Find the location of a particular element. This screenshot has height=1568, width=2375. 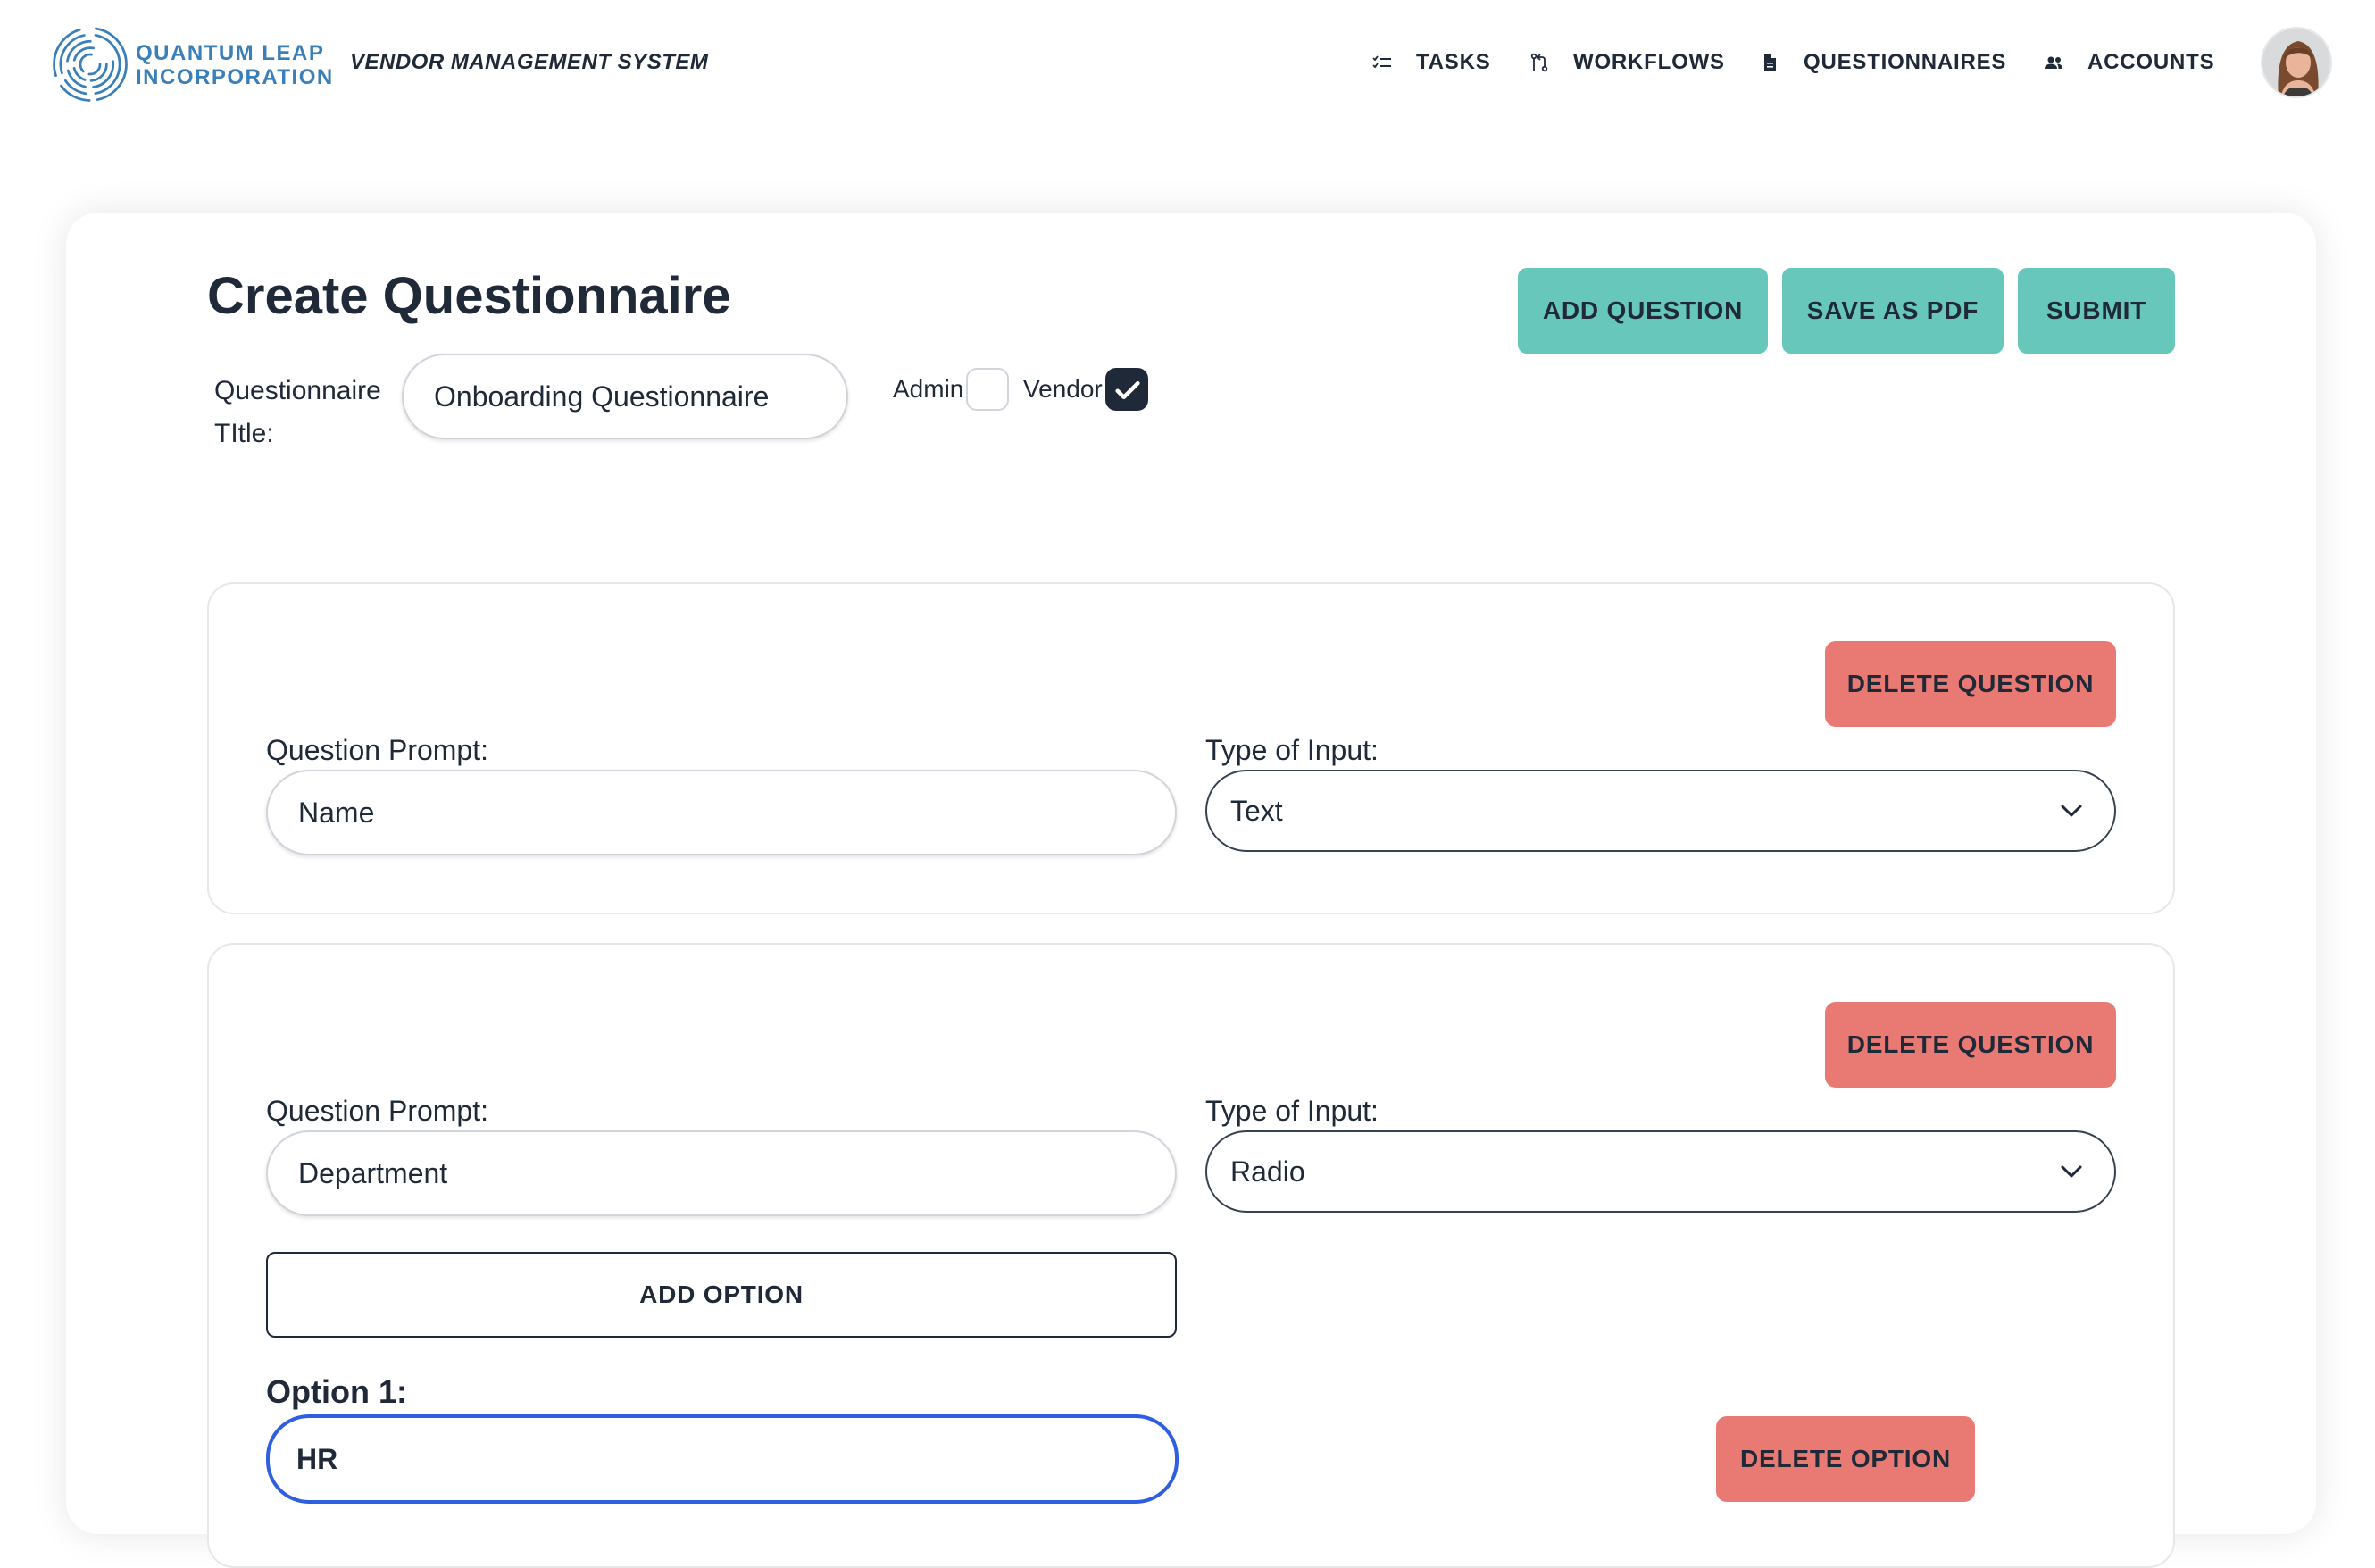

nav-item-questionnaires: QUESTIONNAIRES is located at coordinates (1883, 62).